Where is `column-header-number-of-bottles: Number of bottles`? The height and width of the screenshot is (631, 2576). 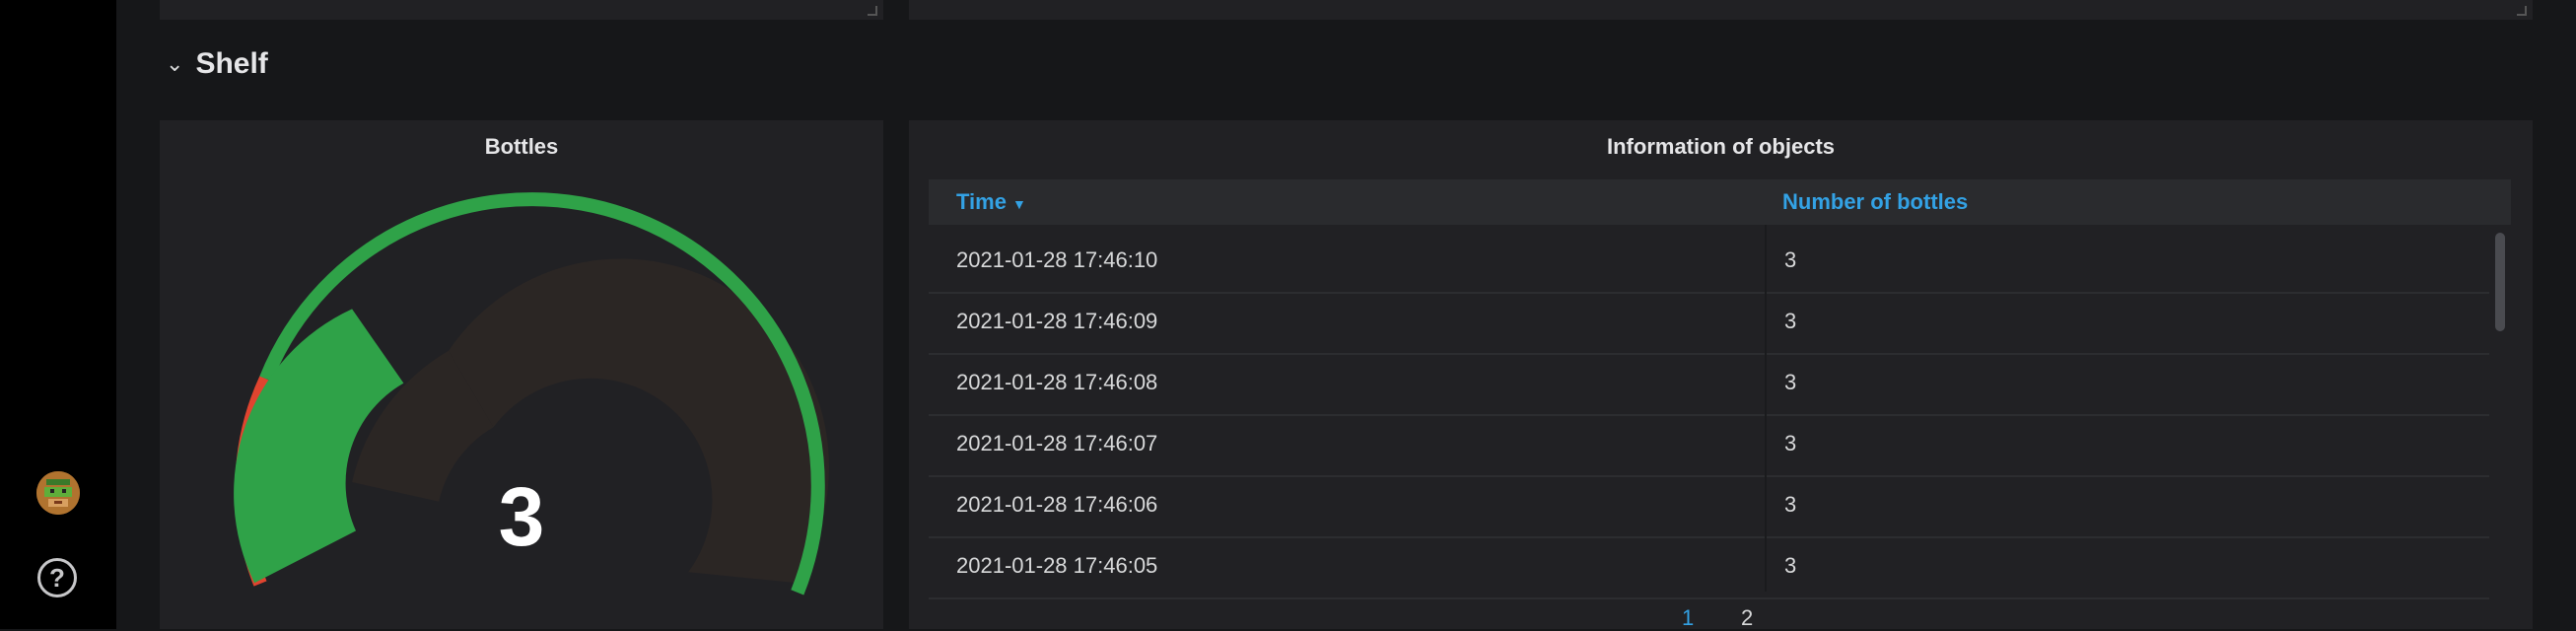 column-header-number-of-bottles: Number of bottles is located at coordinates (1875, 202).